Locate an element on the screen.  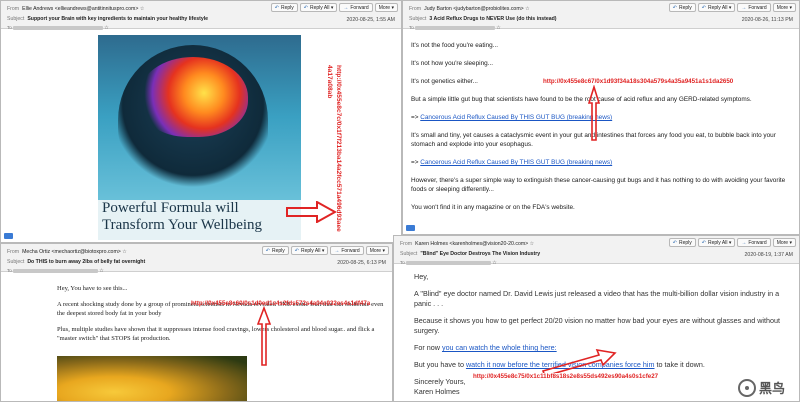
text-suffix: to take it down. is located at coordinates (679, 364).